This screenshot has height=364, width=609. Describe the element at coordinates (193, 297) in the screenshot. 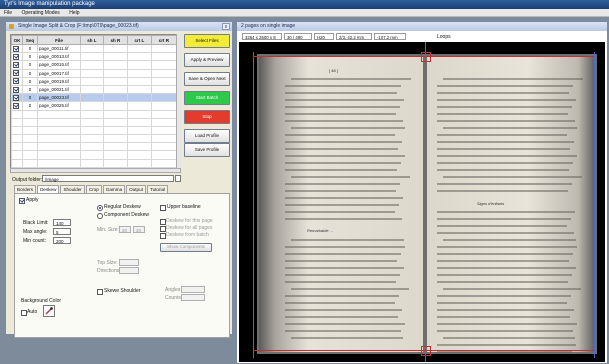

I see `counts-input` at that location.